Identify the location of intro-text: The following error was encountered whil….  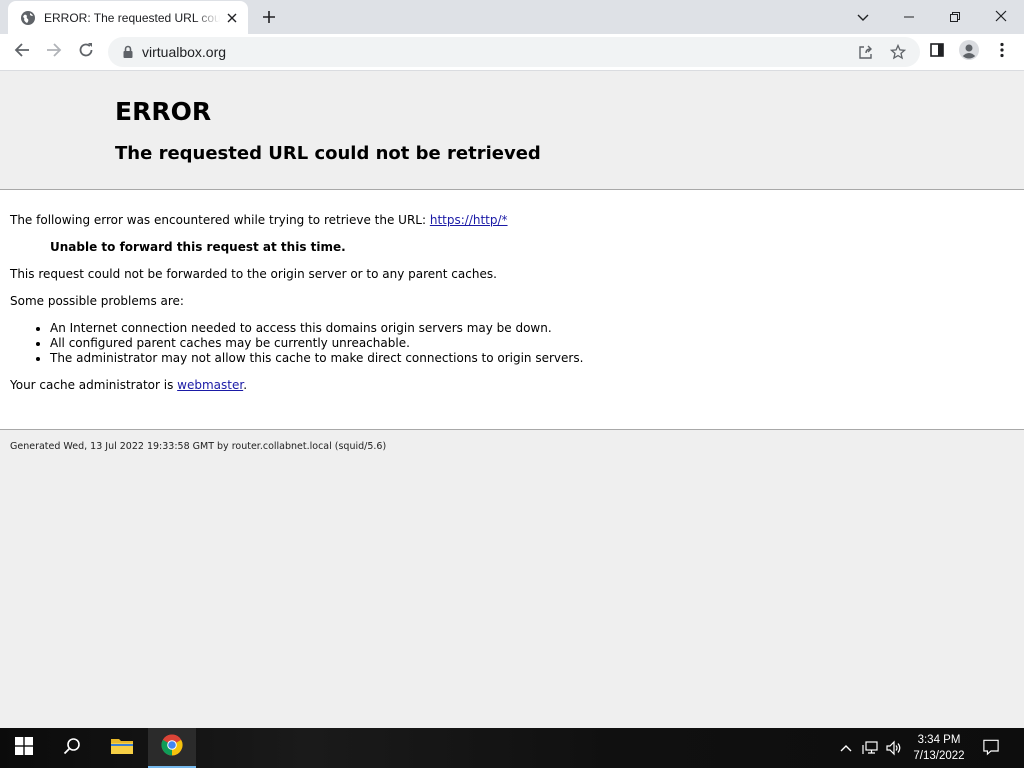
(220, 220).